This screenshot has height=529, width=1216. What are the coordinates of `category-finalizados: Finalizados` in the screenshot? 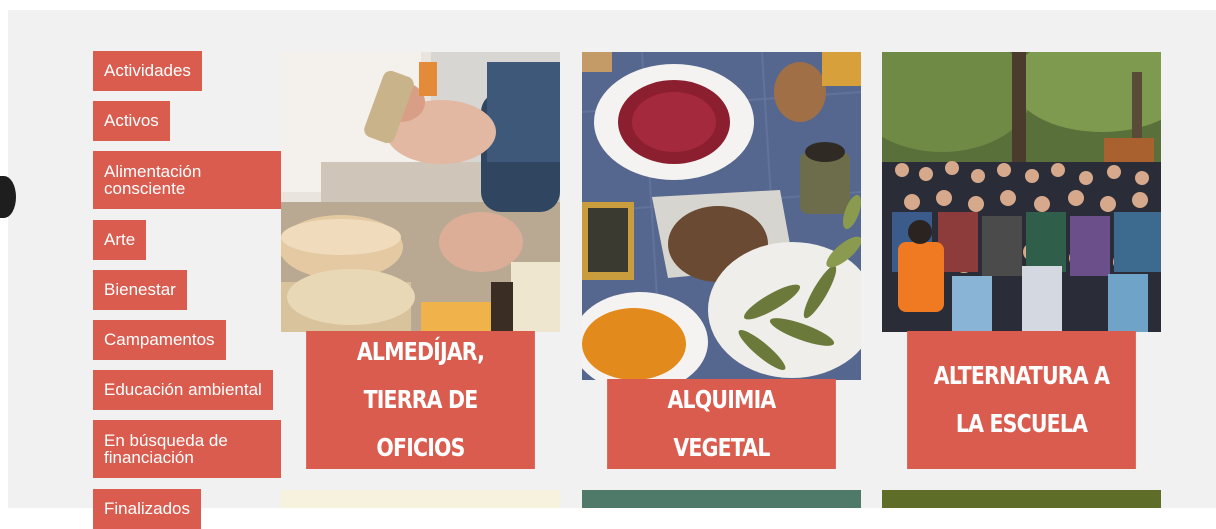 It's located at (147, 509).